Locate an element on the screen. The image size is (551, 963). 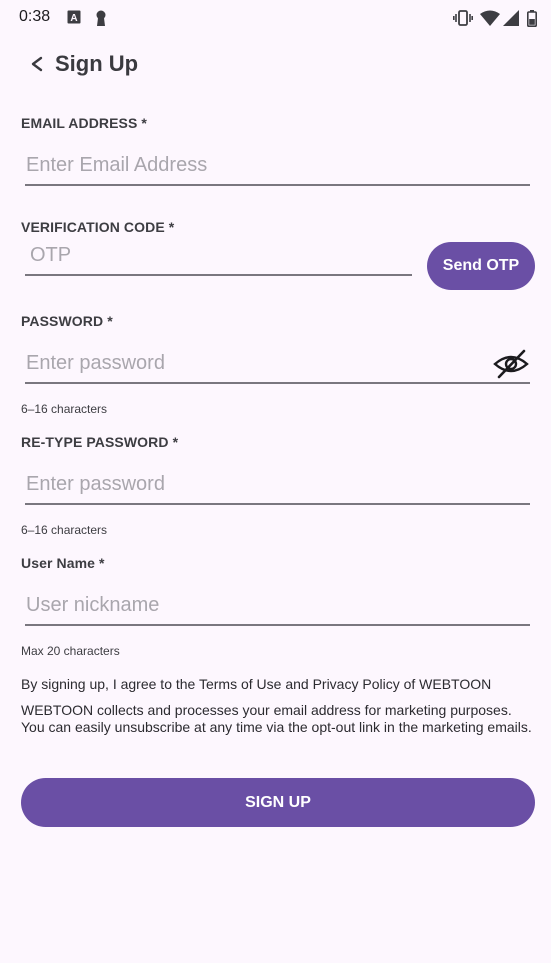
wifi-icon is located at coordinates (490, 18).